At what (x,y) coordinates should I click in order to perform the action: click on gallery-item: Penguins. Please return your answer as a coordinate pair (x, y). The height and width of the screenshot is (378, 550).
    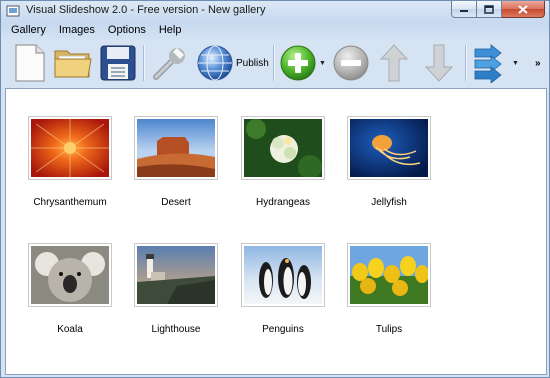
    Looking at the image, I should click on (283, 289).